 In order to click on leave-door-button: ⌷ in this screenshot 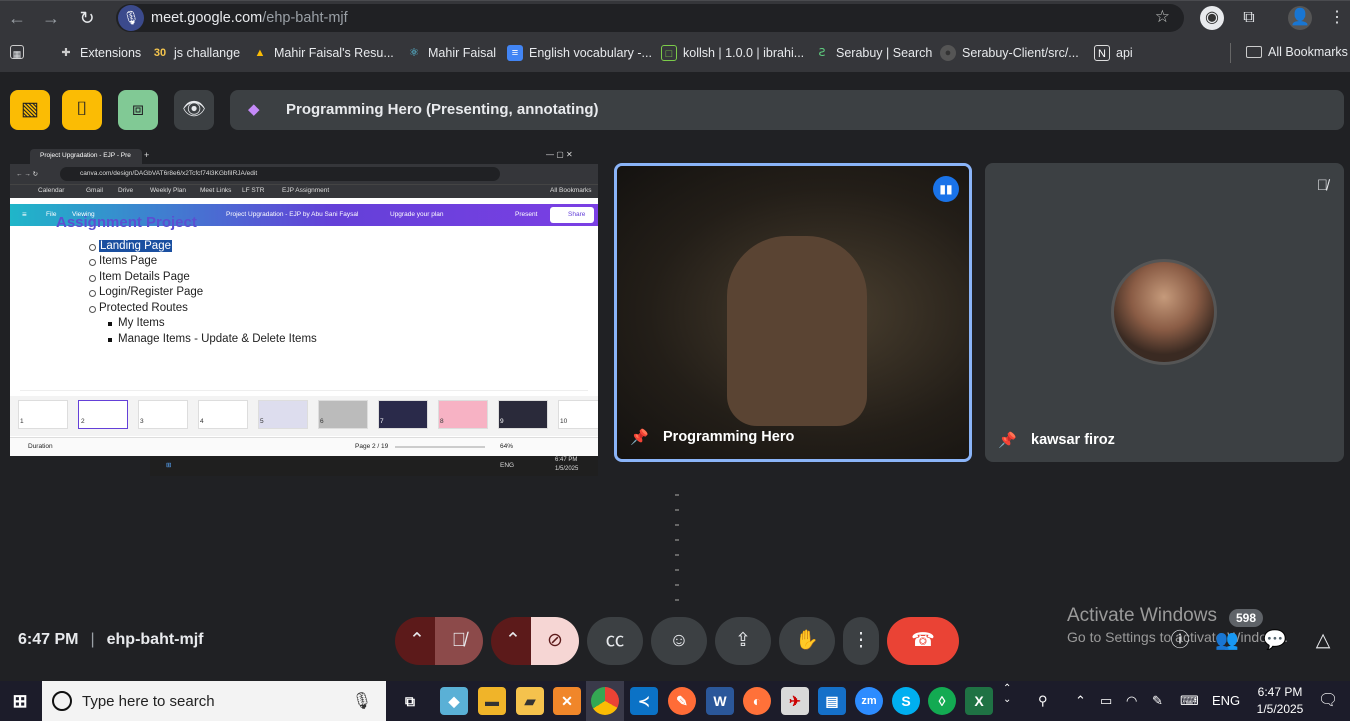, I will do `click(82, 110)`.